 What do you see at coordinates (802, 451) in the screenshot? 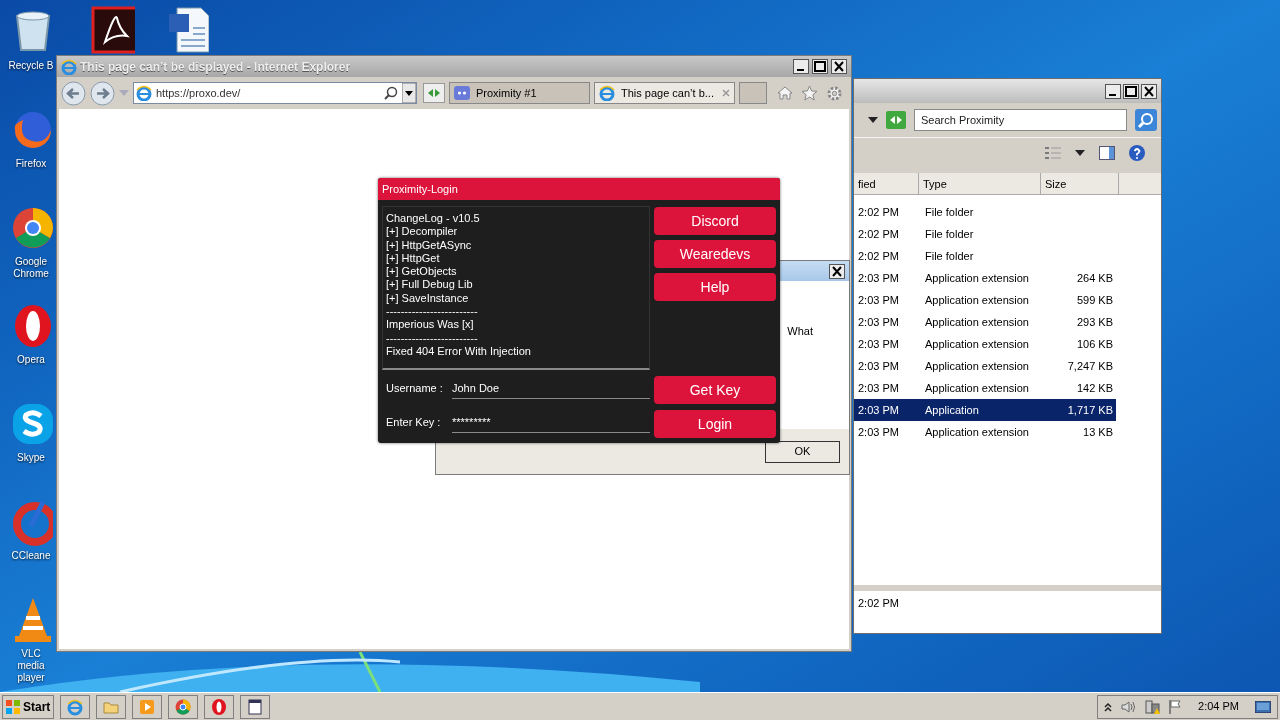
I see `ok-button: OK` at bounding box center [802, 451].